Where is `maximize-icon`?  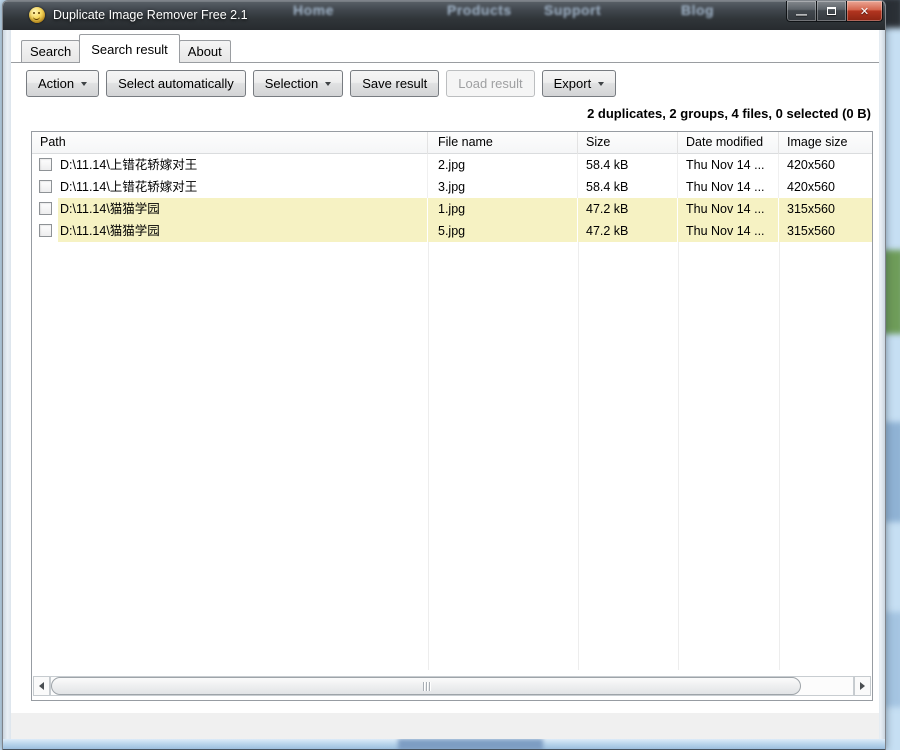 maximize-icon is located at coordinates (831, 11).